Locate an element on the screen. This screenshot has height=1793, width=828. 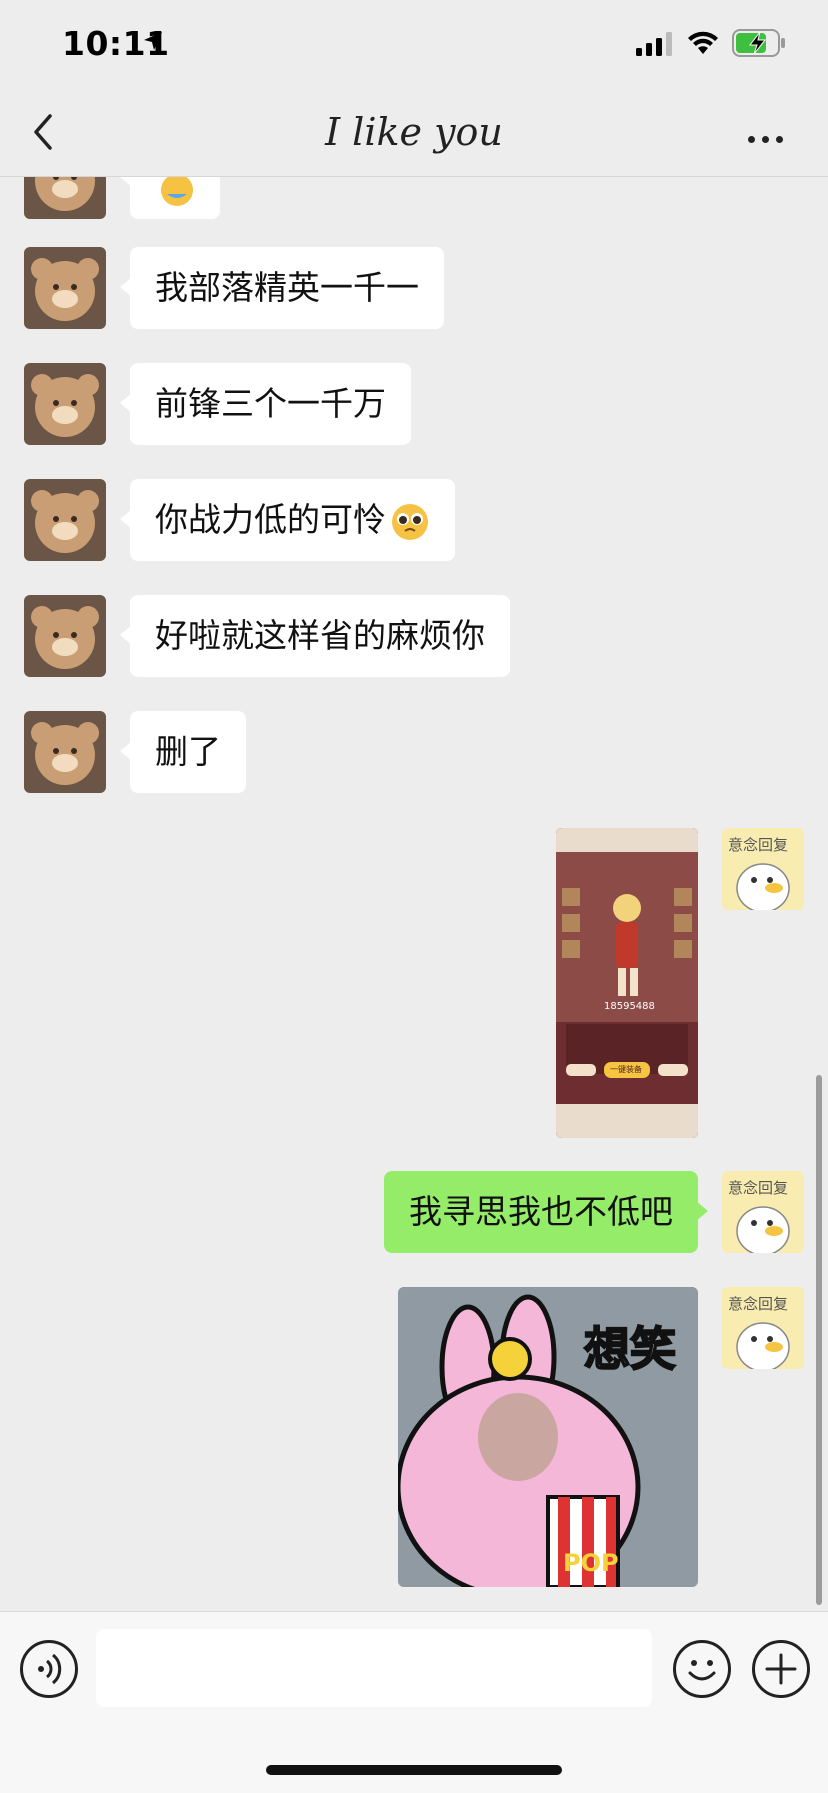
message-bubble: 前锋三个一千万 is located at coordinates (265, 404).